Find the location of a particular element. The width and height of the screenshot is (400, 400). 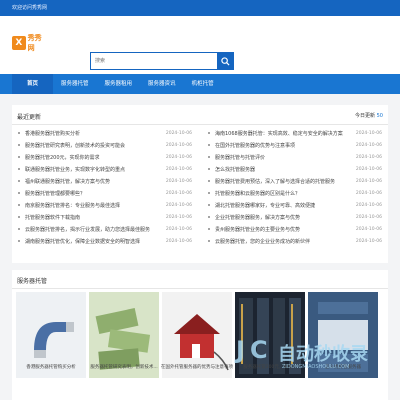

list-item: 服务器托管与托管评价 2024-10-06 is located at coordinates (293, 157).